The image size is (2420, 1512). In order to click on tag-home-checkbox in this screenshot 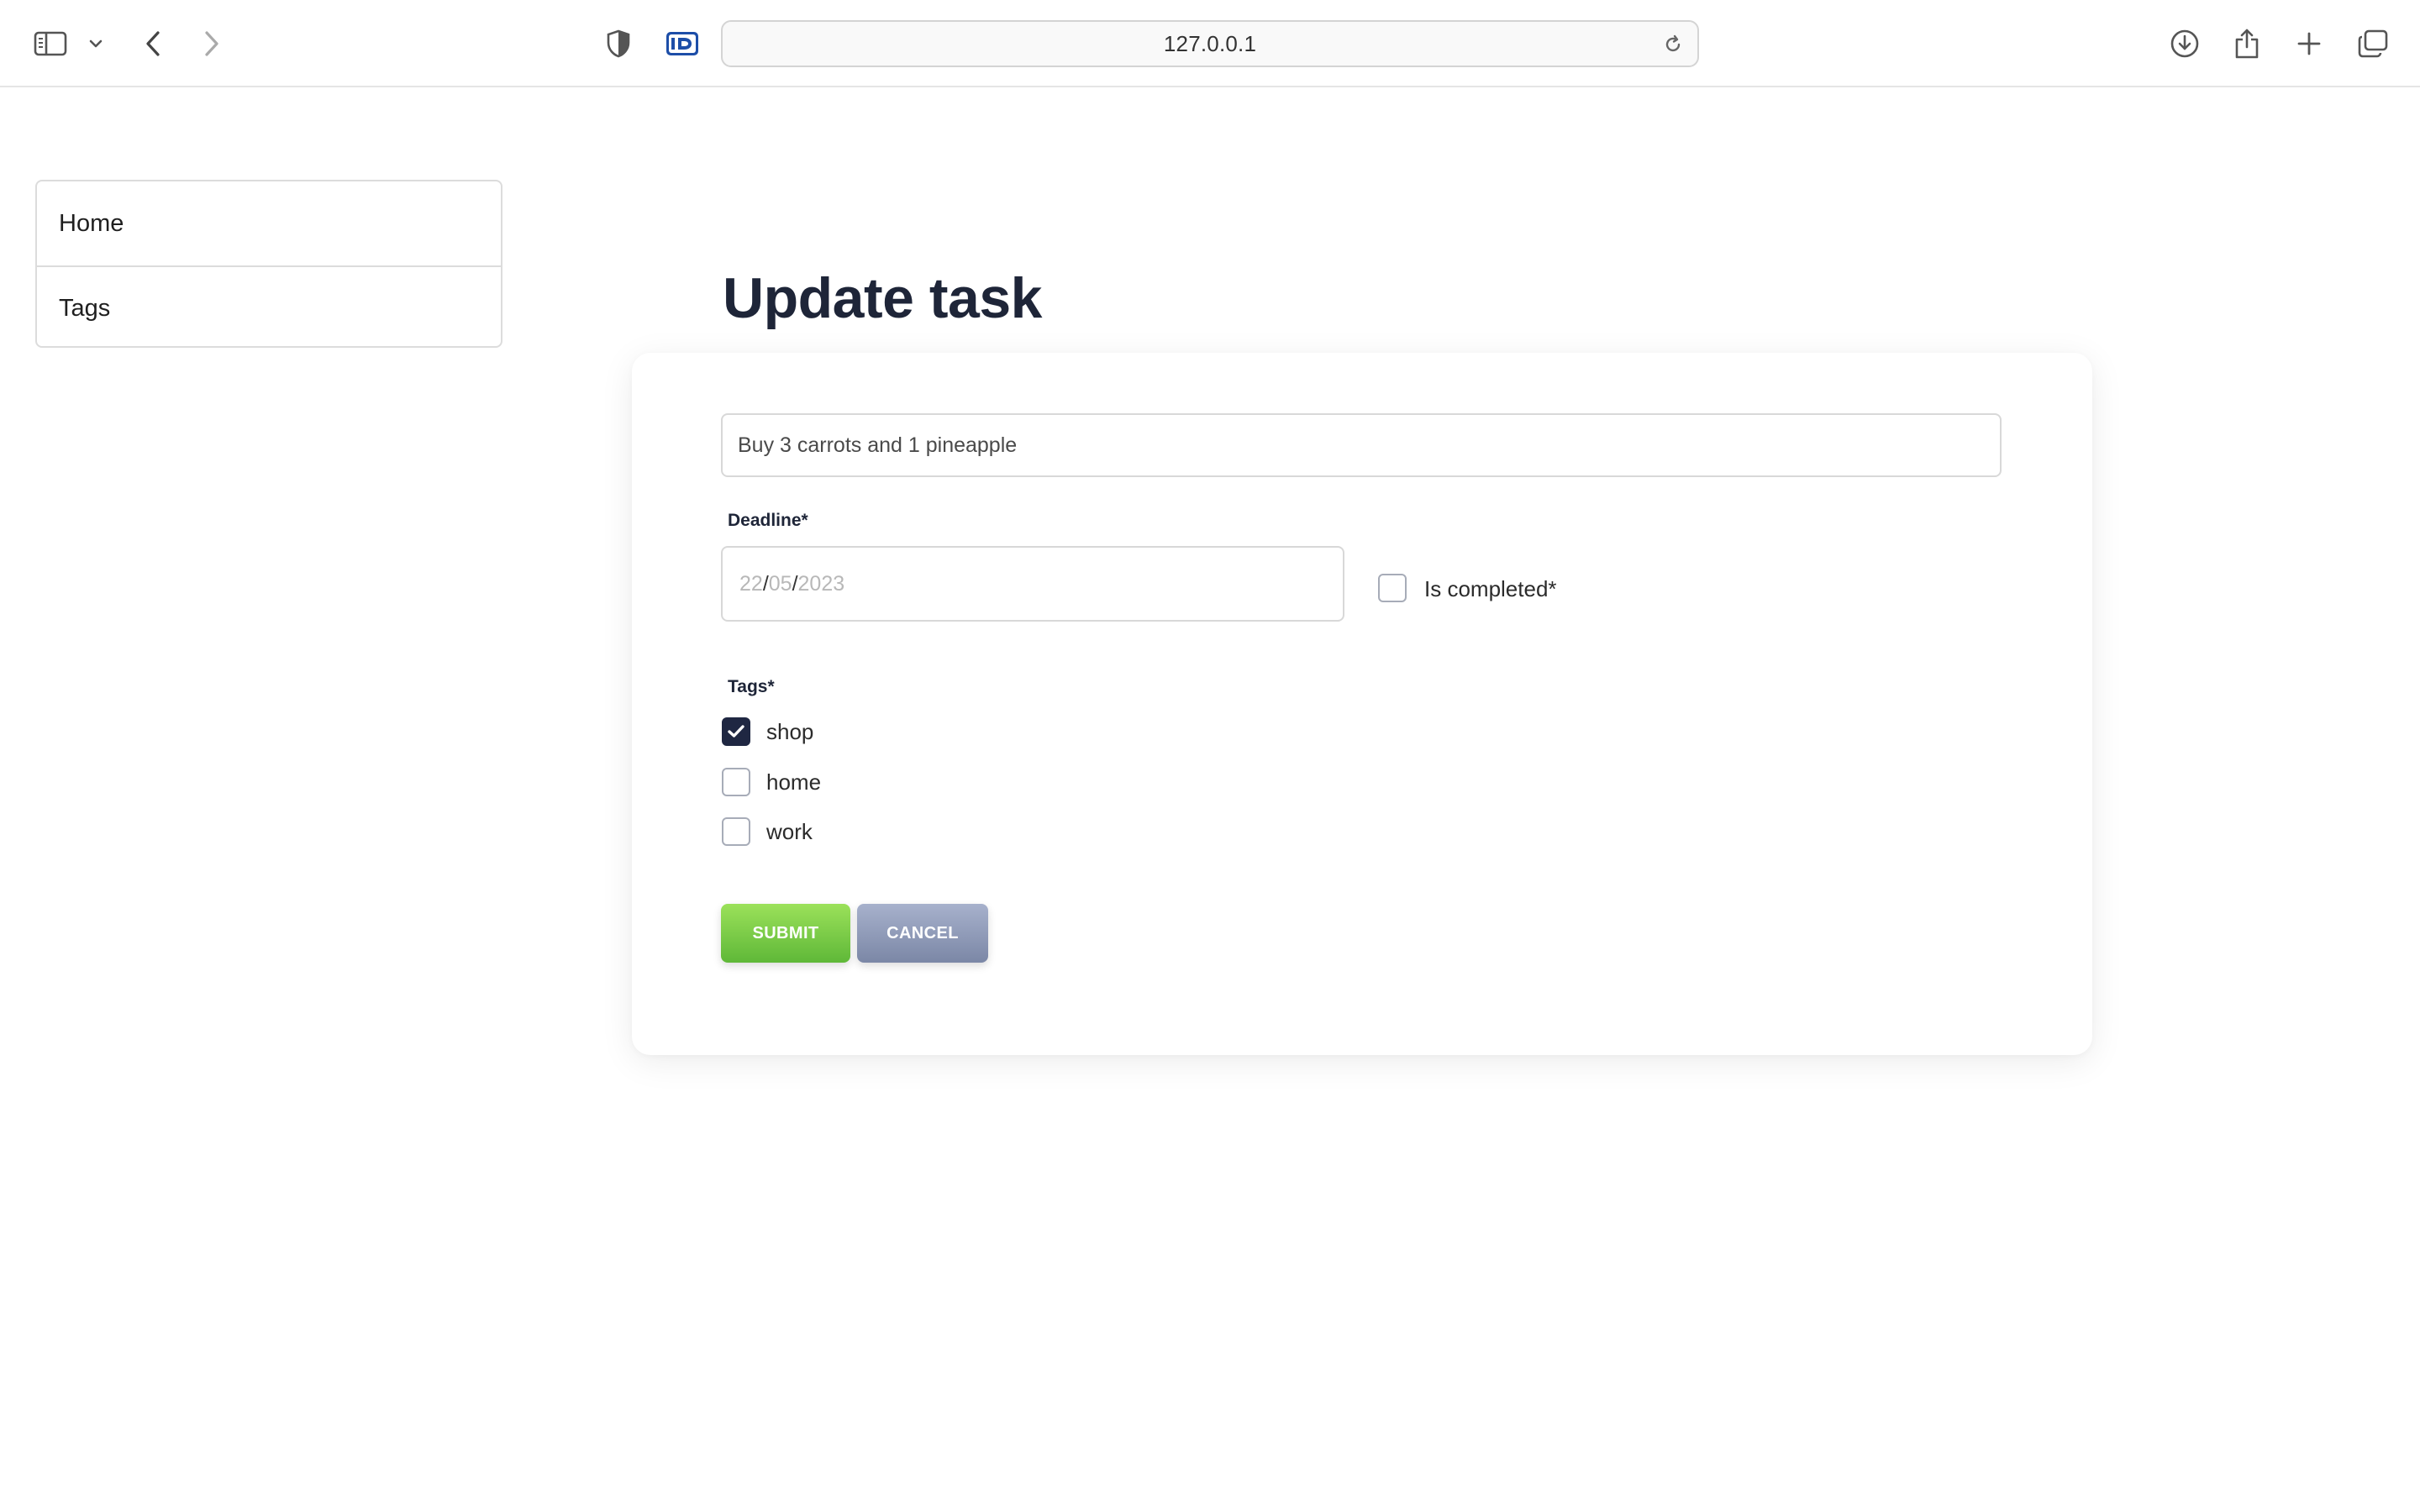, I will do `click(736, 782)`.